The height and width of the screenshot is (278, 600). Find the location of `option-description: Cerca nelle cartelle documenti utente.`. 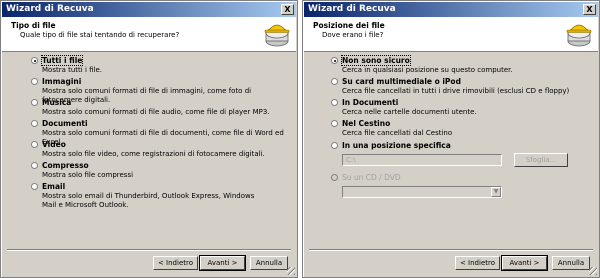

option-description: Cerca nelle cartelle documenti utente. is located at coordinates (409, 112).